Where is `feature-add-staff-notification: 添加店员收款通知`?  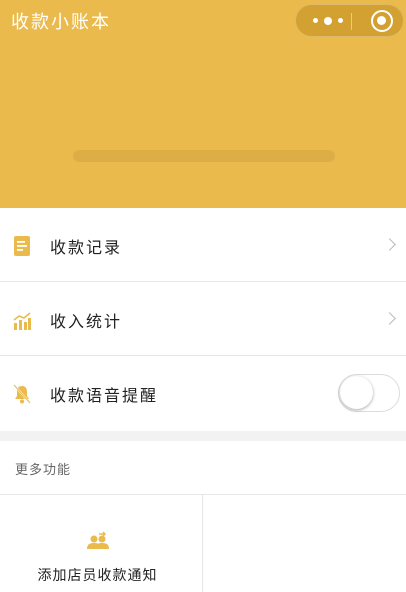 feature-add-staff-notification: 添加店员收款通知 is located at coordinates (101, 543).